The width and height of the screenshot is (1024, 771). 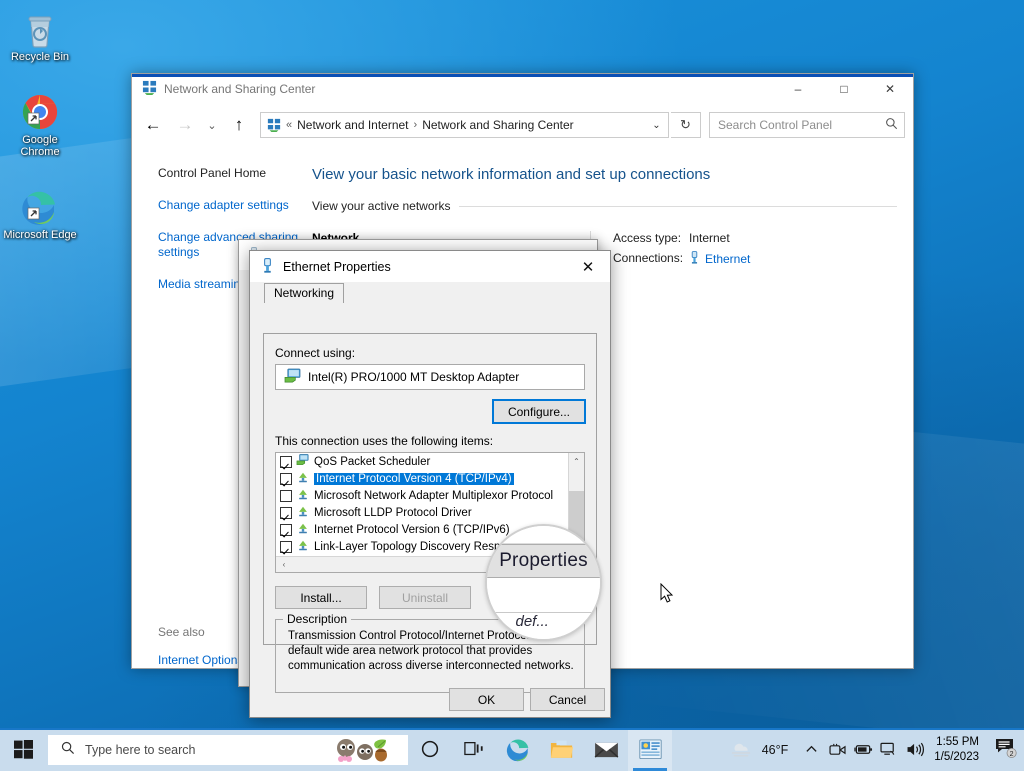 I want to click on desktop-icon-microsoft-edge: Microsoft Edge, so click(x=40, y=214).